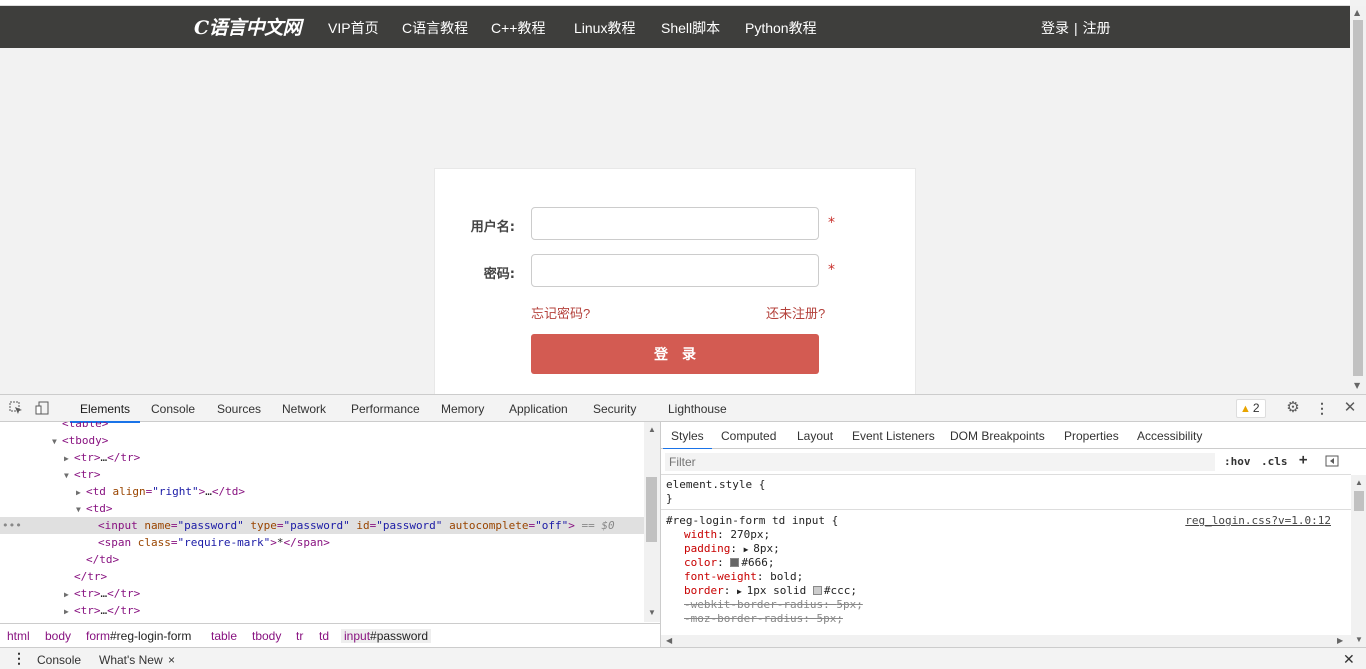 Image resolution: width=1366 pixels, height=669 pixels. Describe the element at coordinates (560, 312) in the screenshot. I see `forgot-password-link: 忘记密码?` at that location.